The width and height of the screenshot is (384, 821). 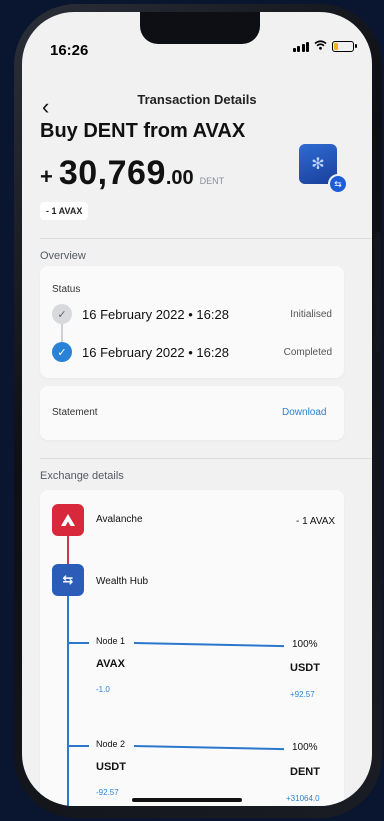 I want to click on node-to-delta: +92.57, so click(x=302, y=694).